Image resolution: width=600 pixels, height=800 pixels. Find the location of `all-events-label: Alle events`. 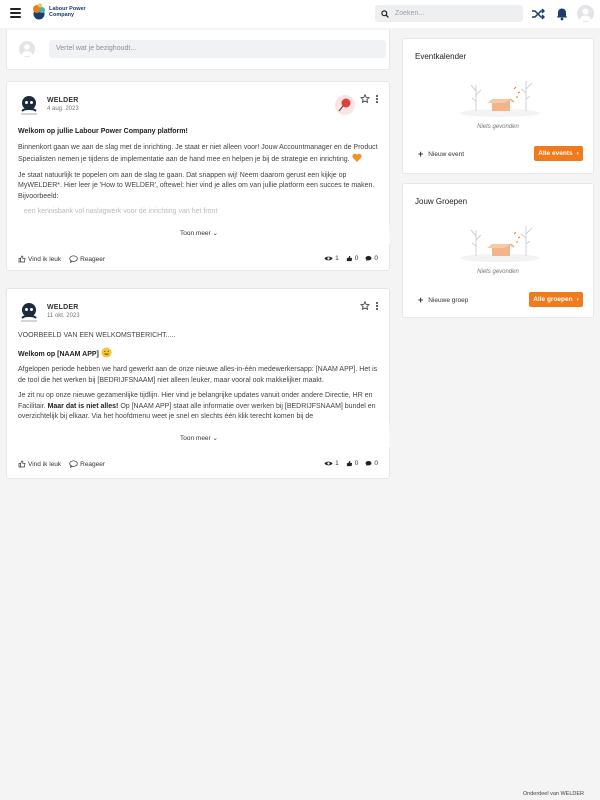

all-events-label: Alle events is located at coordinates (555, 153).